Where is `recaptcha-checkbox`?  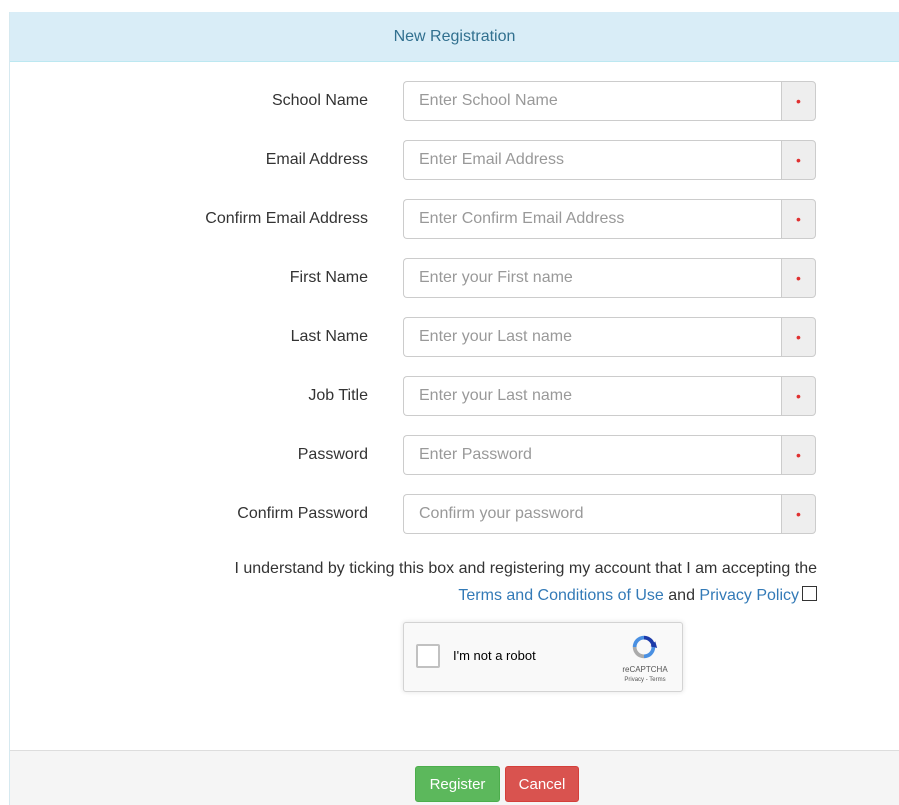 recaptcha-checkbox is located at coordinates (428, 656).